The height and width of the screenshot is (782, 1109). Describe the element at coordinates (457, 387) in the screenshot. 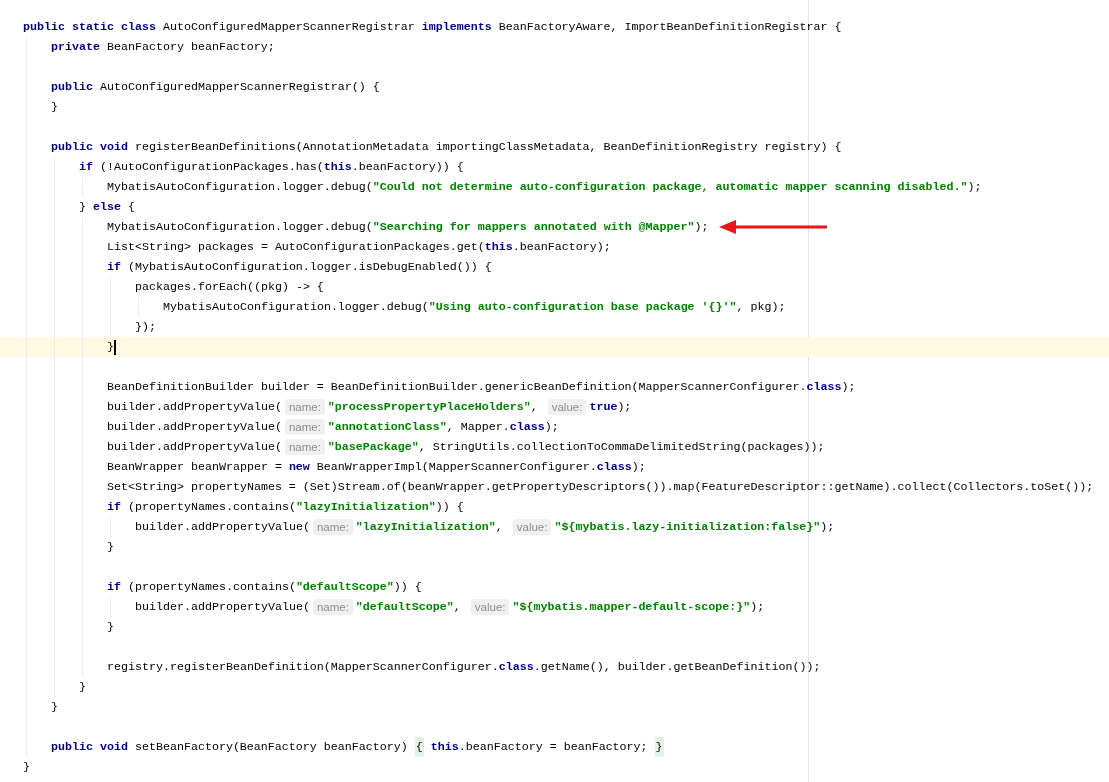

I see `code-text: BeanDefinitionBuilder builder = BeanDefinitionBuilder.genericBeanDefinition(MapperScannerConfigurer.` at that location.